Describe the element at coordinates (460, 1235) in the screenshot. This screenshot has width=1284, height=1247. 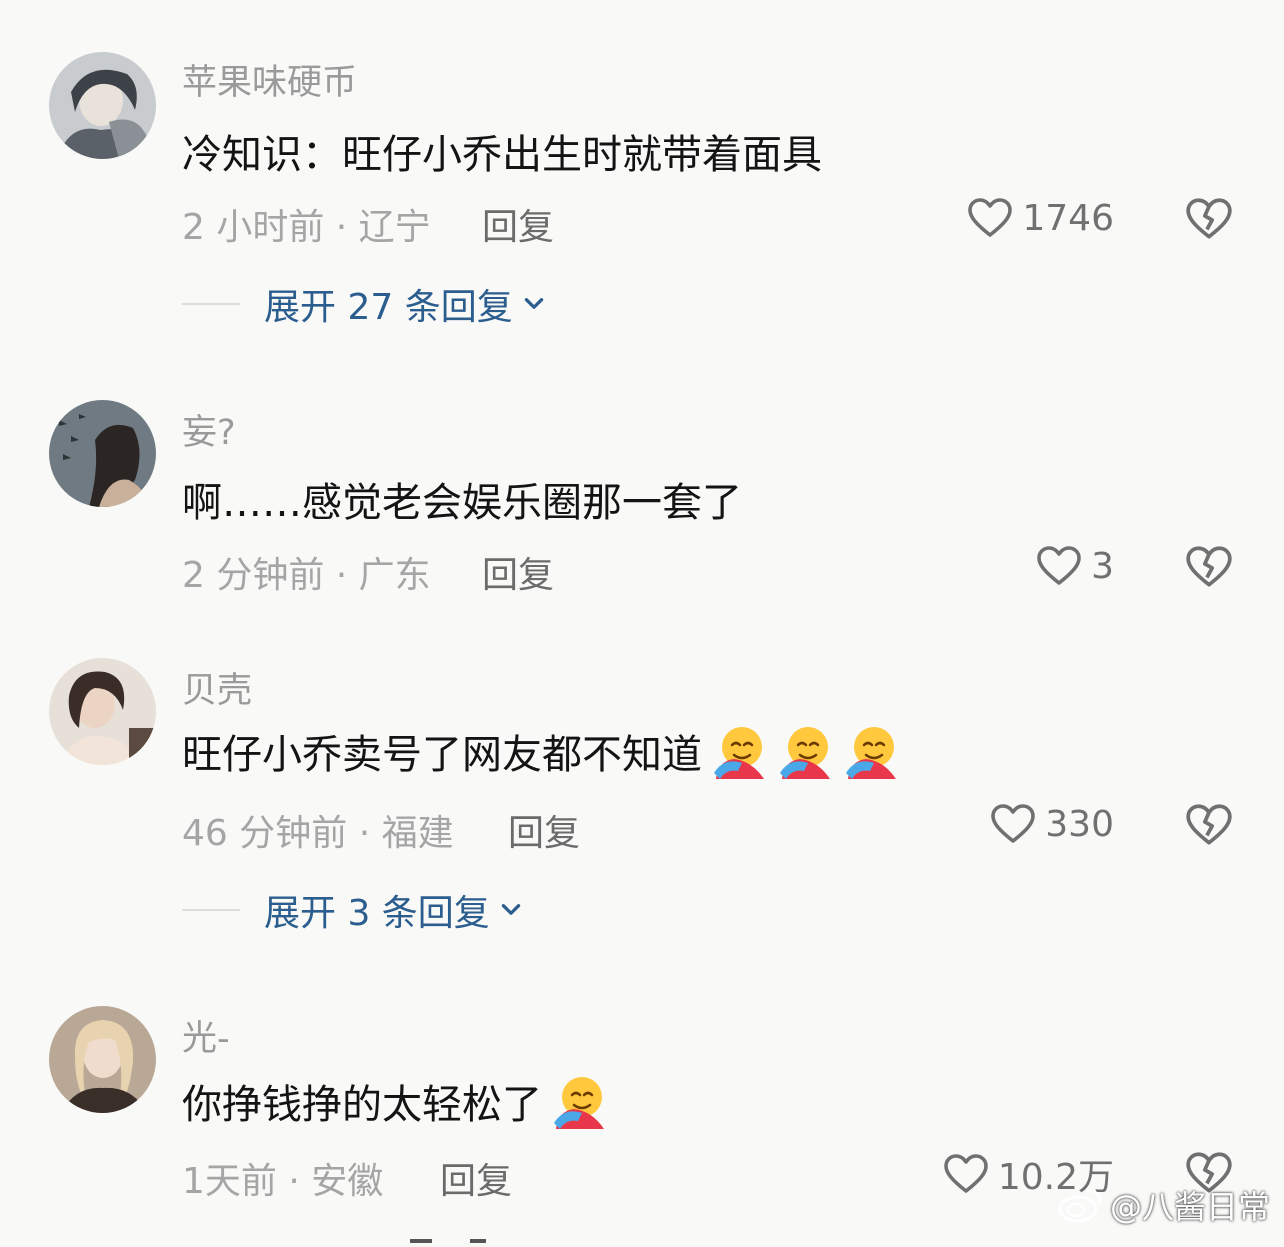
I see `next-comment-fragment` at that location.